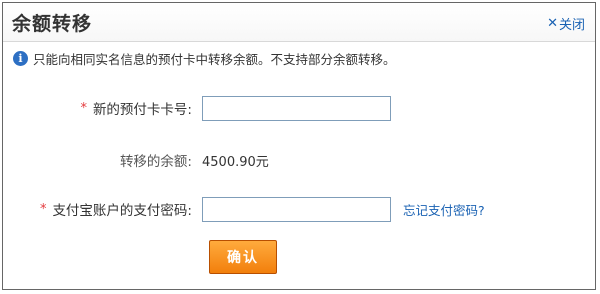 The height and width of the screenshot is (294, 600). What do you see at coordinates (243, 257) in the screenshot?
I see `confirm-button: 确认` at bounding box center [243, 257].